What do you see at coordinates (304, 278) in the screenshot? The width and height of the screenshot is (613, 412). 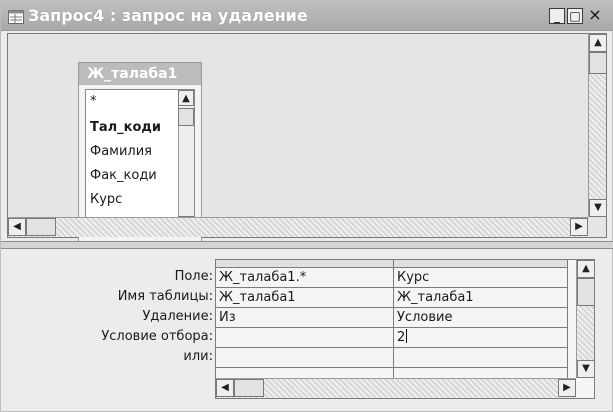 I see `cell-field: Ж_талаба1.*` at bounding box center [304, 278].